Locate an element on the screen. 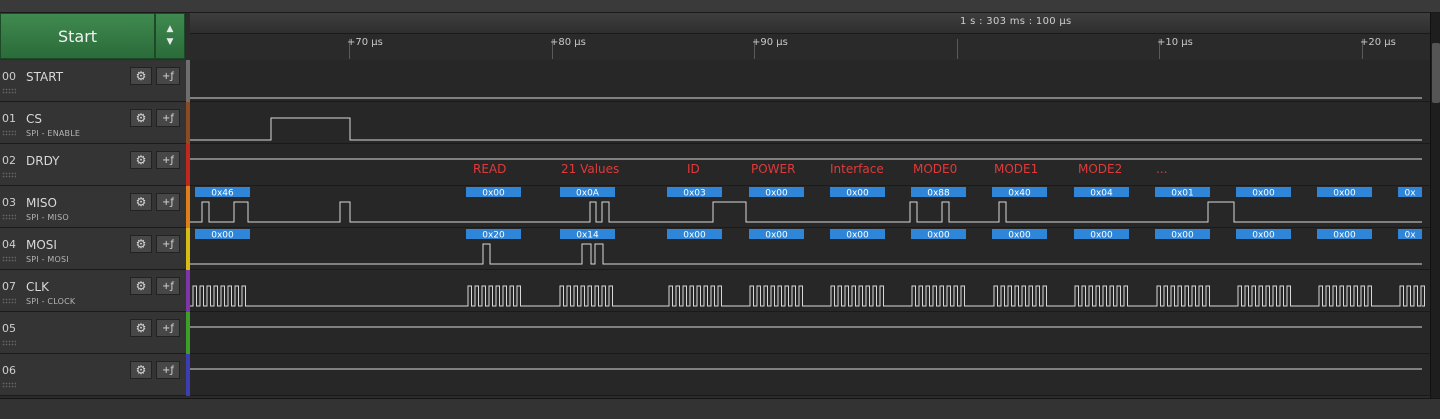  channel-row-start: 00 START ⚙ +ƒ is located at coordinates (95, 81).